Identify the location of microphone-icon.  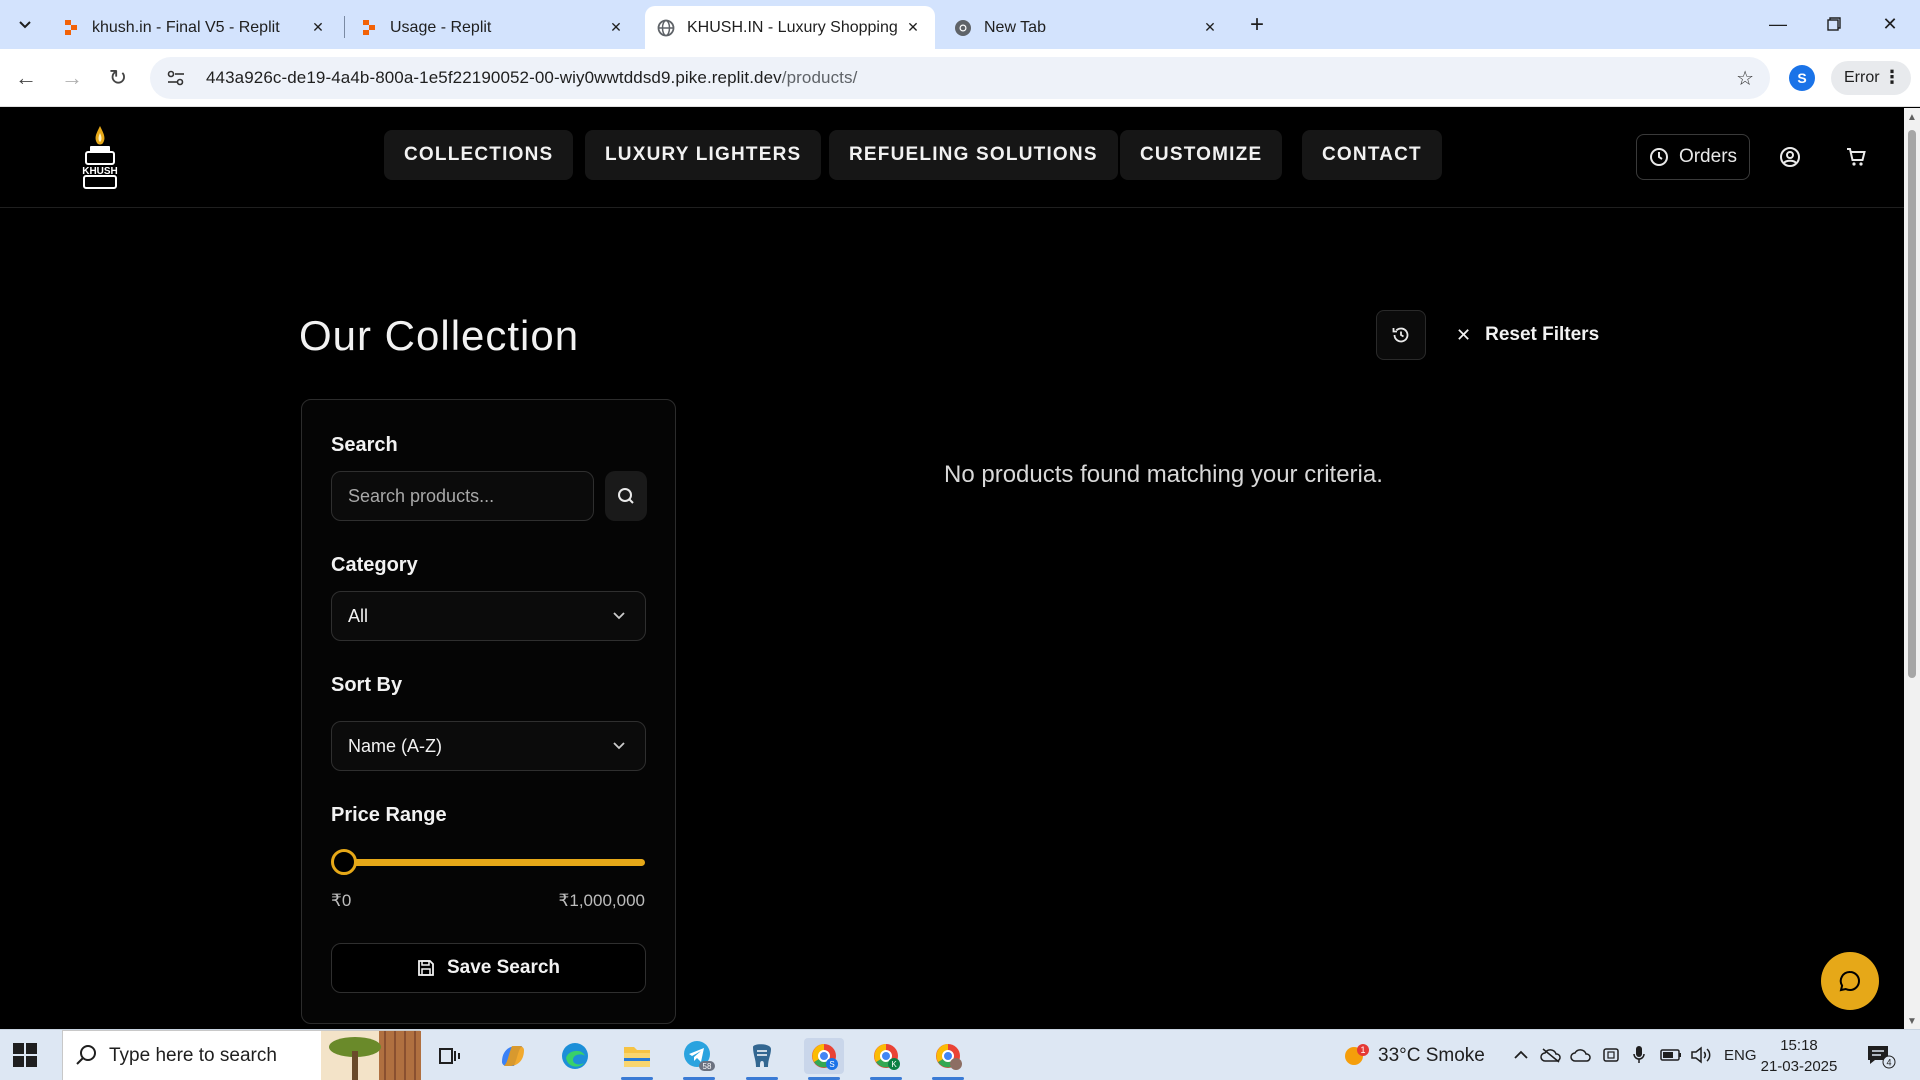
(1639, 1055).